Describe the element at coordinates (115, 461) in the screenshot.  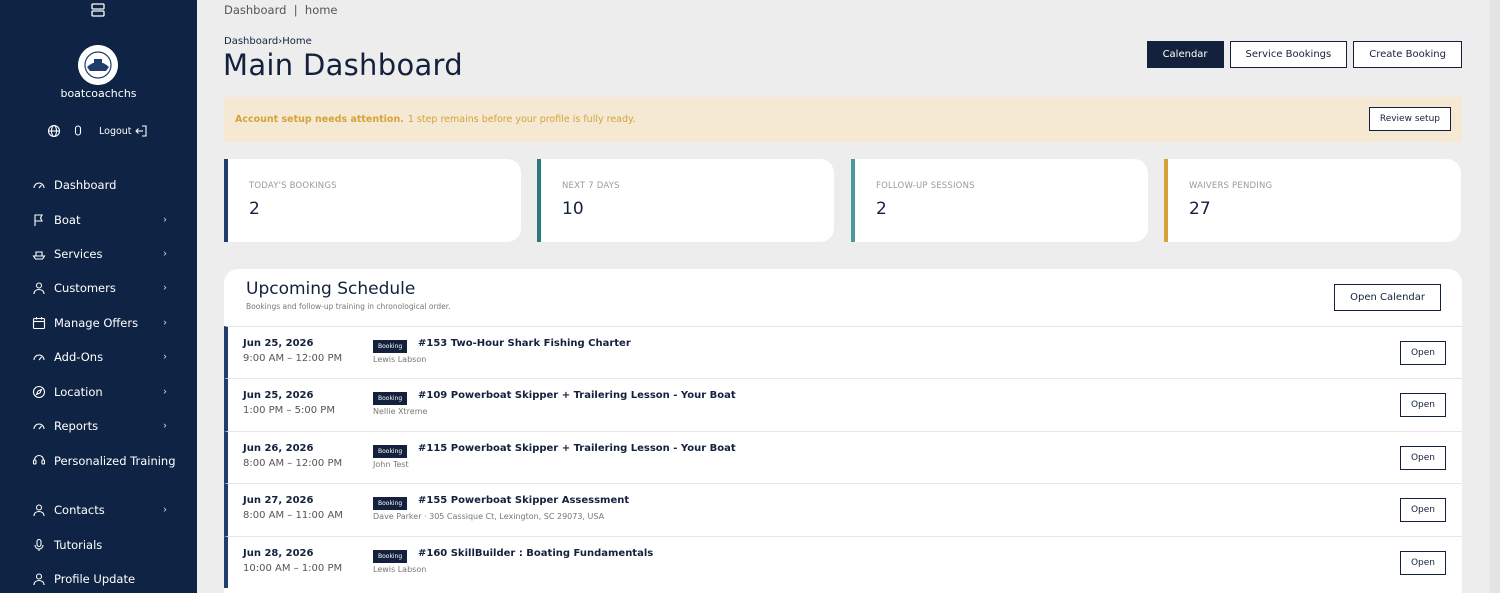
I see `sidebar-item-label: Personalized Training` at that location.